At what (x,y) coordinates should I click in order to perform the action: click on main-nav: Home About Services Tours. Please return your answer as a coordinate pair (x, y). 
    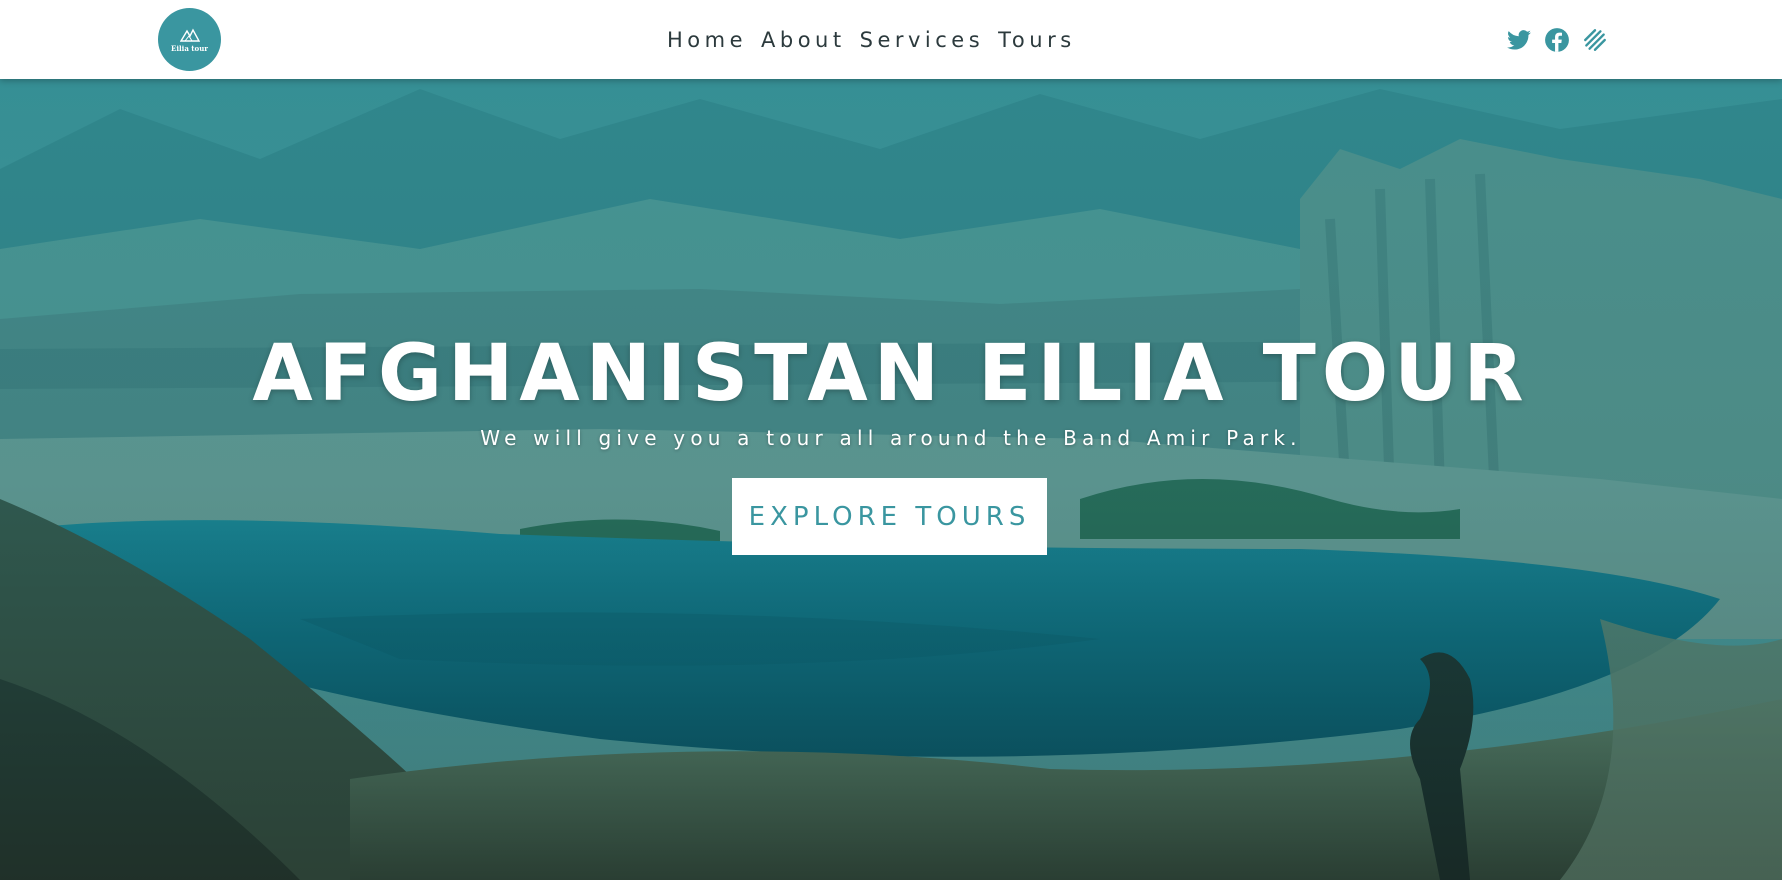
    Looking at the image, I should click on (878, 40).